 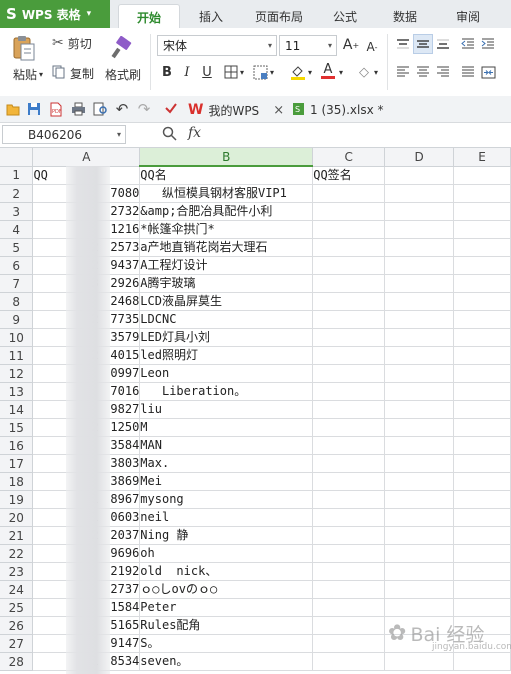 I want to click on print-icon, so click(x=78, y=109).